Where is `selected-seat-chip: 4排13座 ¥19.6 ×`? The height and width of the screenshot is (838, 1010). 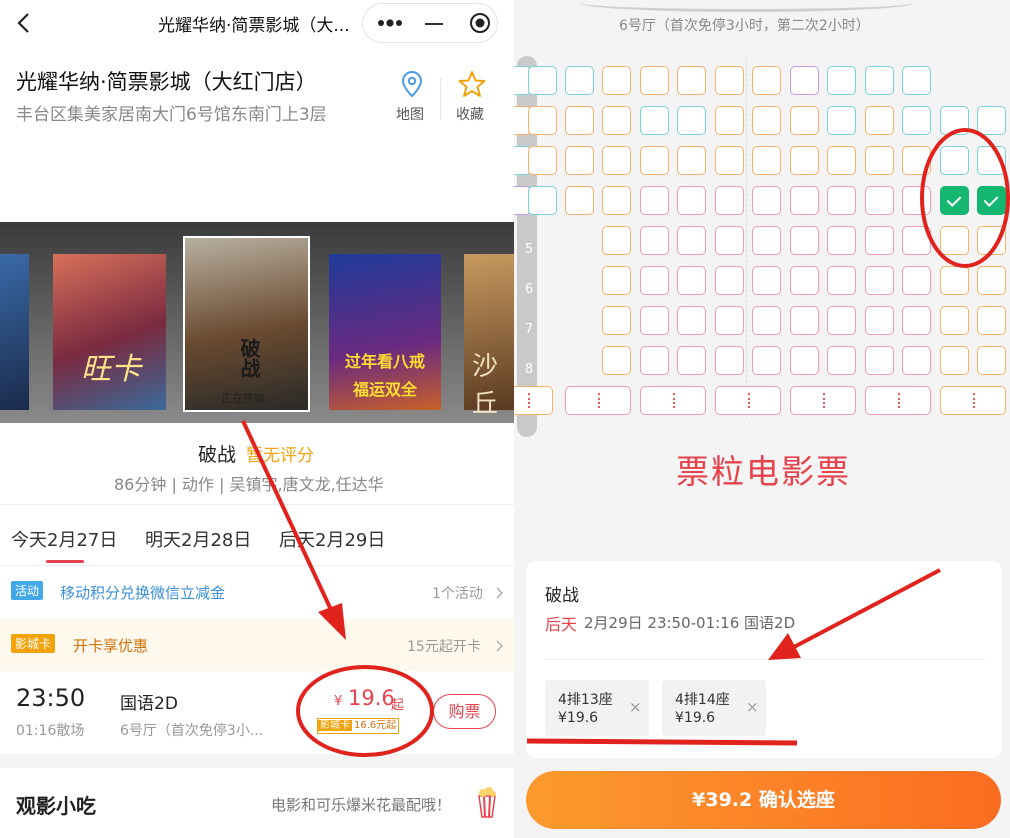
selected-seat-chip: 4排13座 ¥19.6 × is located at coordinates (597, 708).